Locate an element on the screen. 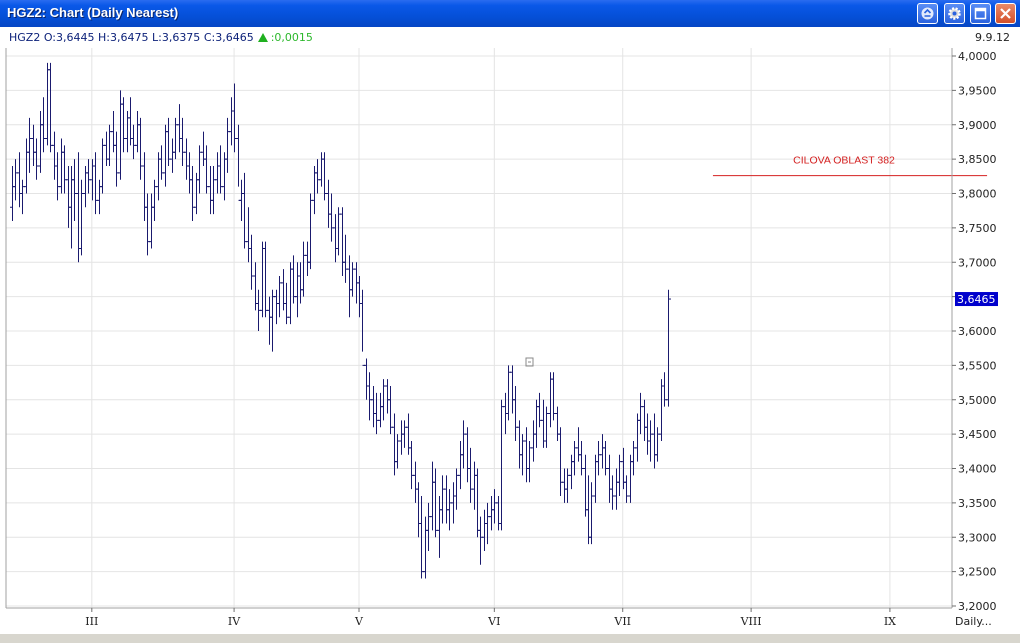 The width and height of the screenshot is (1020, 643). quote-low: L:3,6375 is located at coordinates (176, 37).